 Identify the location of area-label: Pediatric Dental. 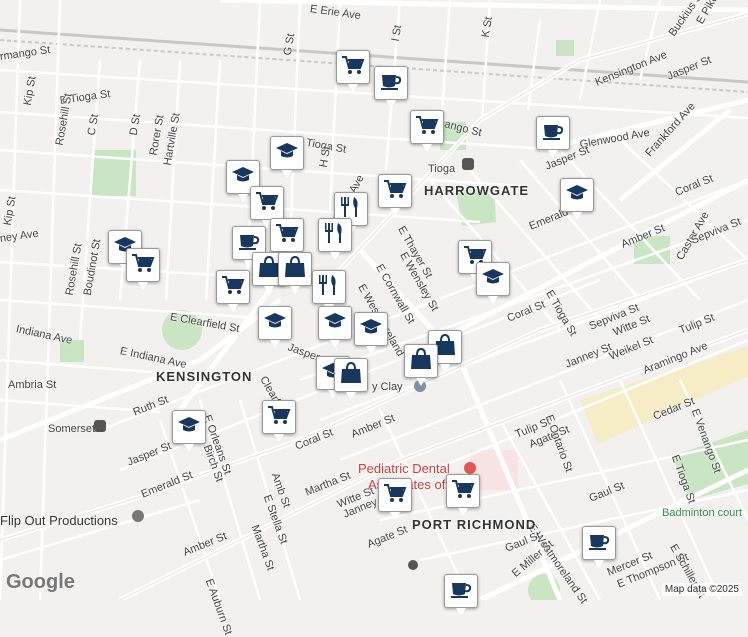
(404, 468).